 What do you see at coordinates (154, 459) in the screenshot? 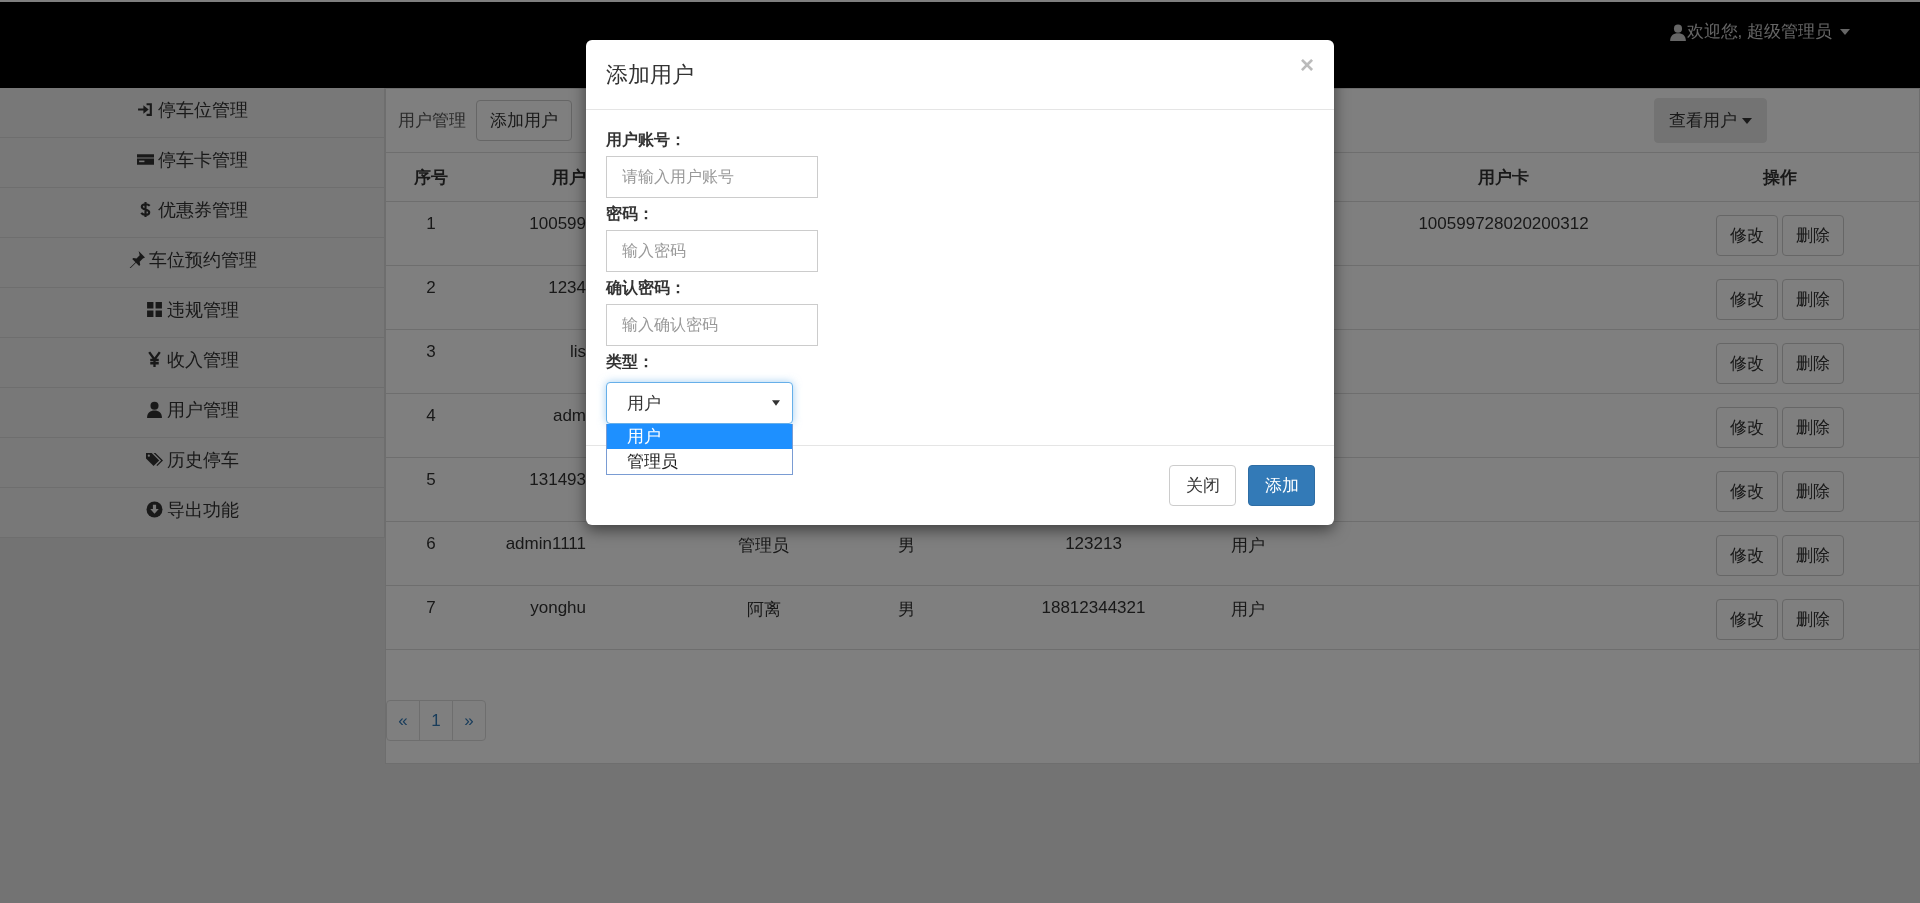
I see `tags-icon` at bounding box center [154, 459].